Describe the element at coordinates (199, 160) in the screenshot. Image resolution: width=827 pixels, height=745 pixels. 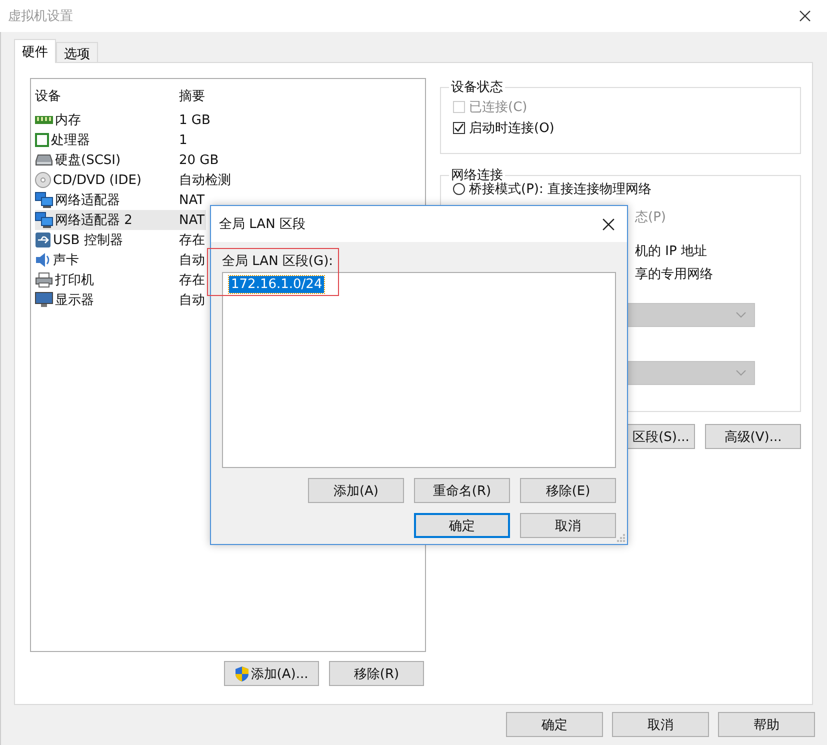
I see `device-summary: 20 GB` at that location.